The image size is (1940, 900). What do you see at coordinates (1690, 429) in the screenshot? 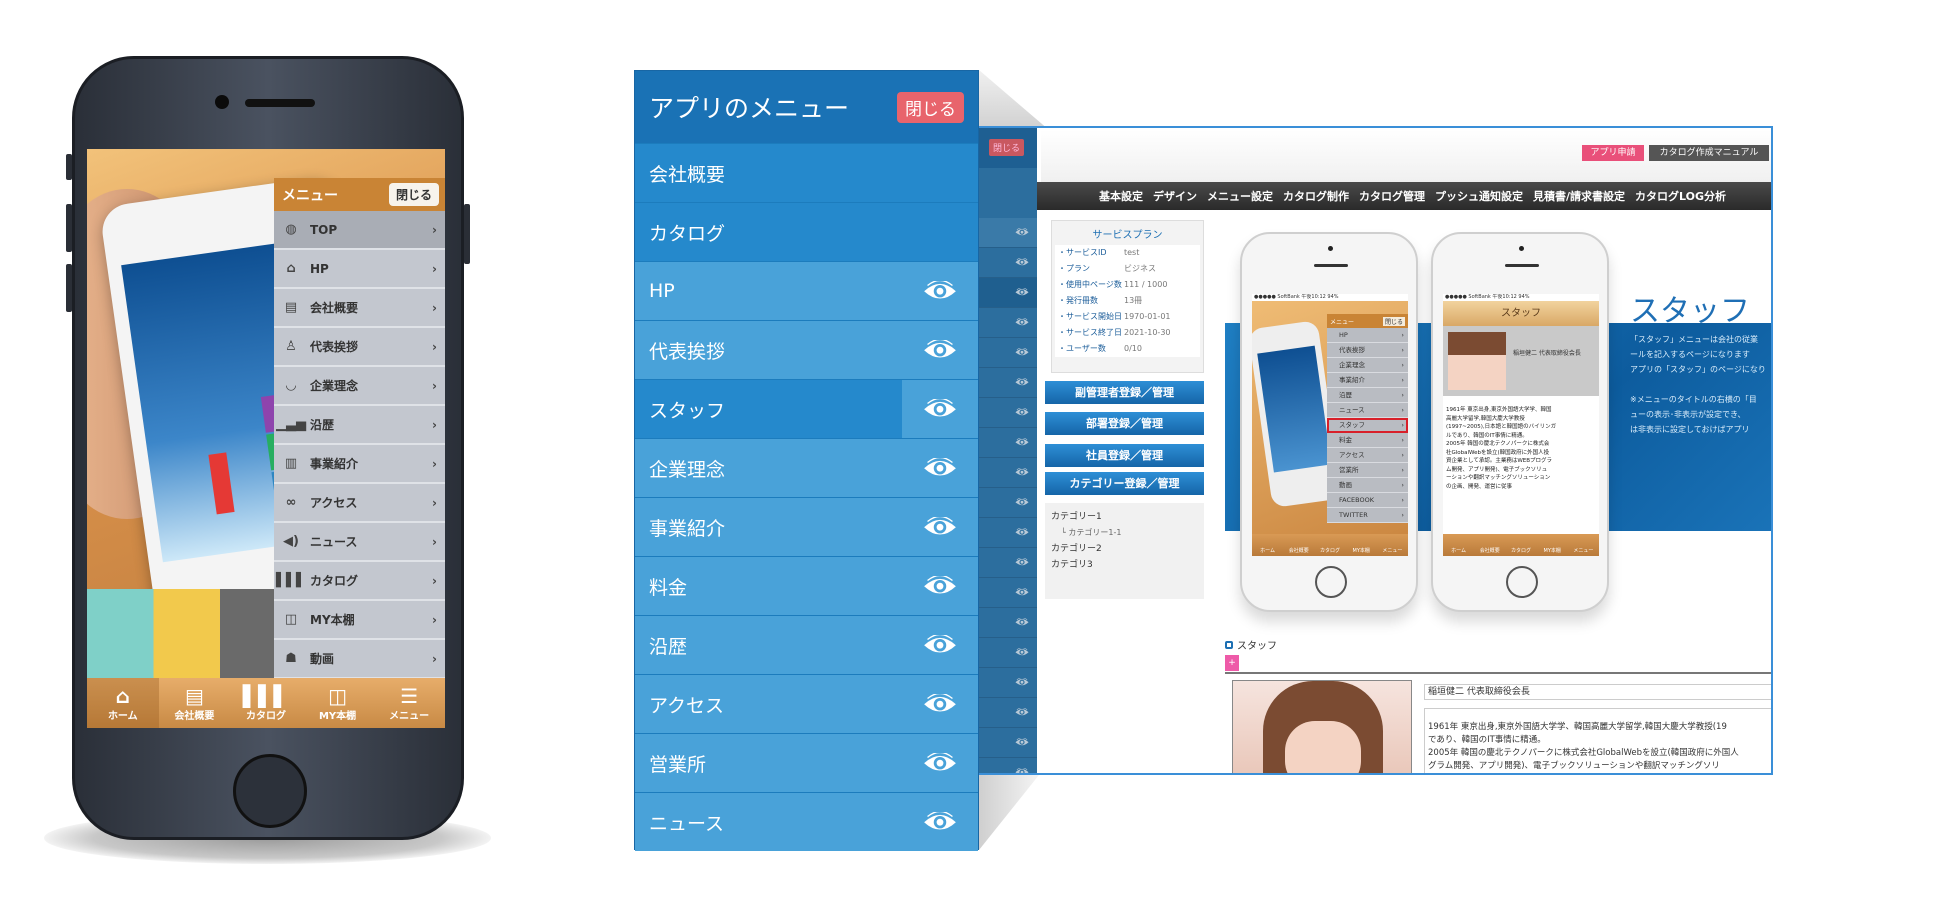
I see `feature-description-line: は非表示に設定しておけばアプリ` at bounding box center [1690, 429].